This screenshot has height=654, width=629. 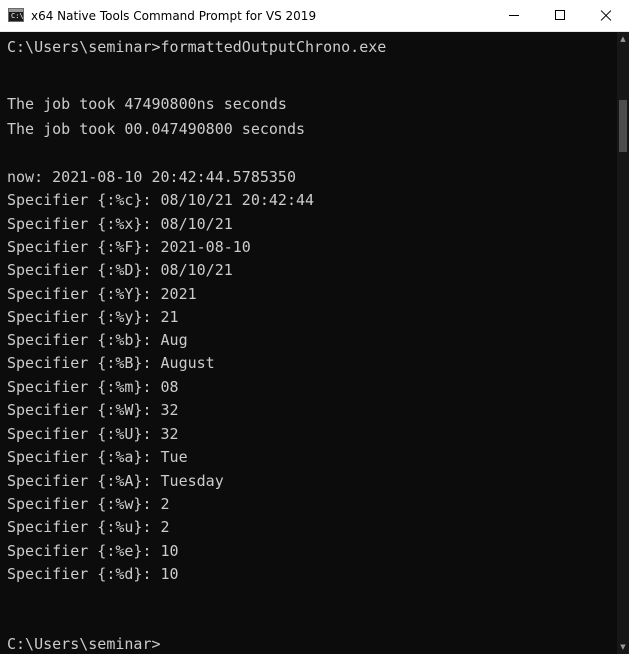 I want to click on close-button, so click(x=606, y=15).